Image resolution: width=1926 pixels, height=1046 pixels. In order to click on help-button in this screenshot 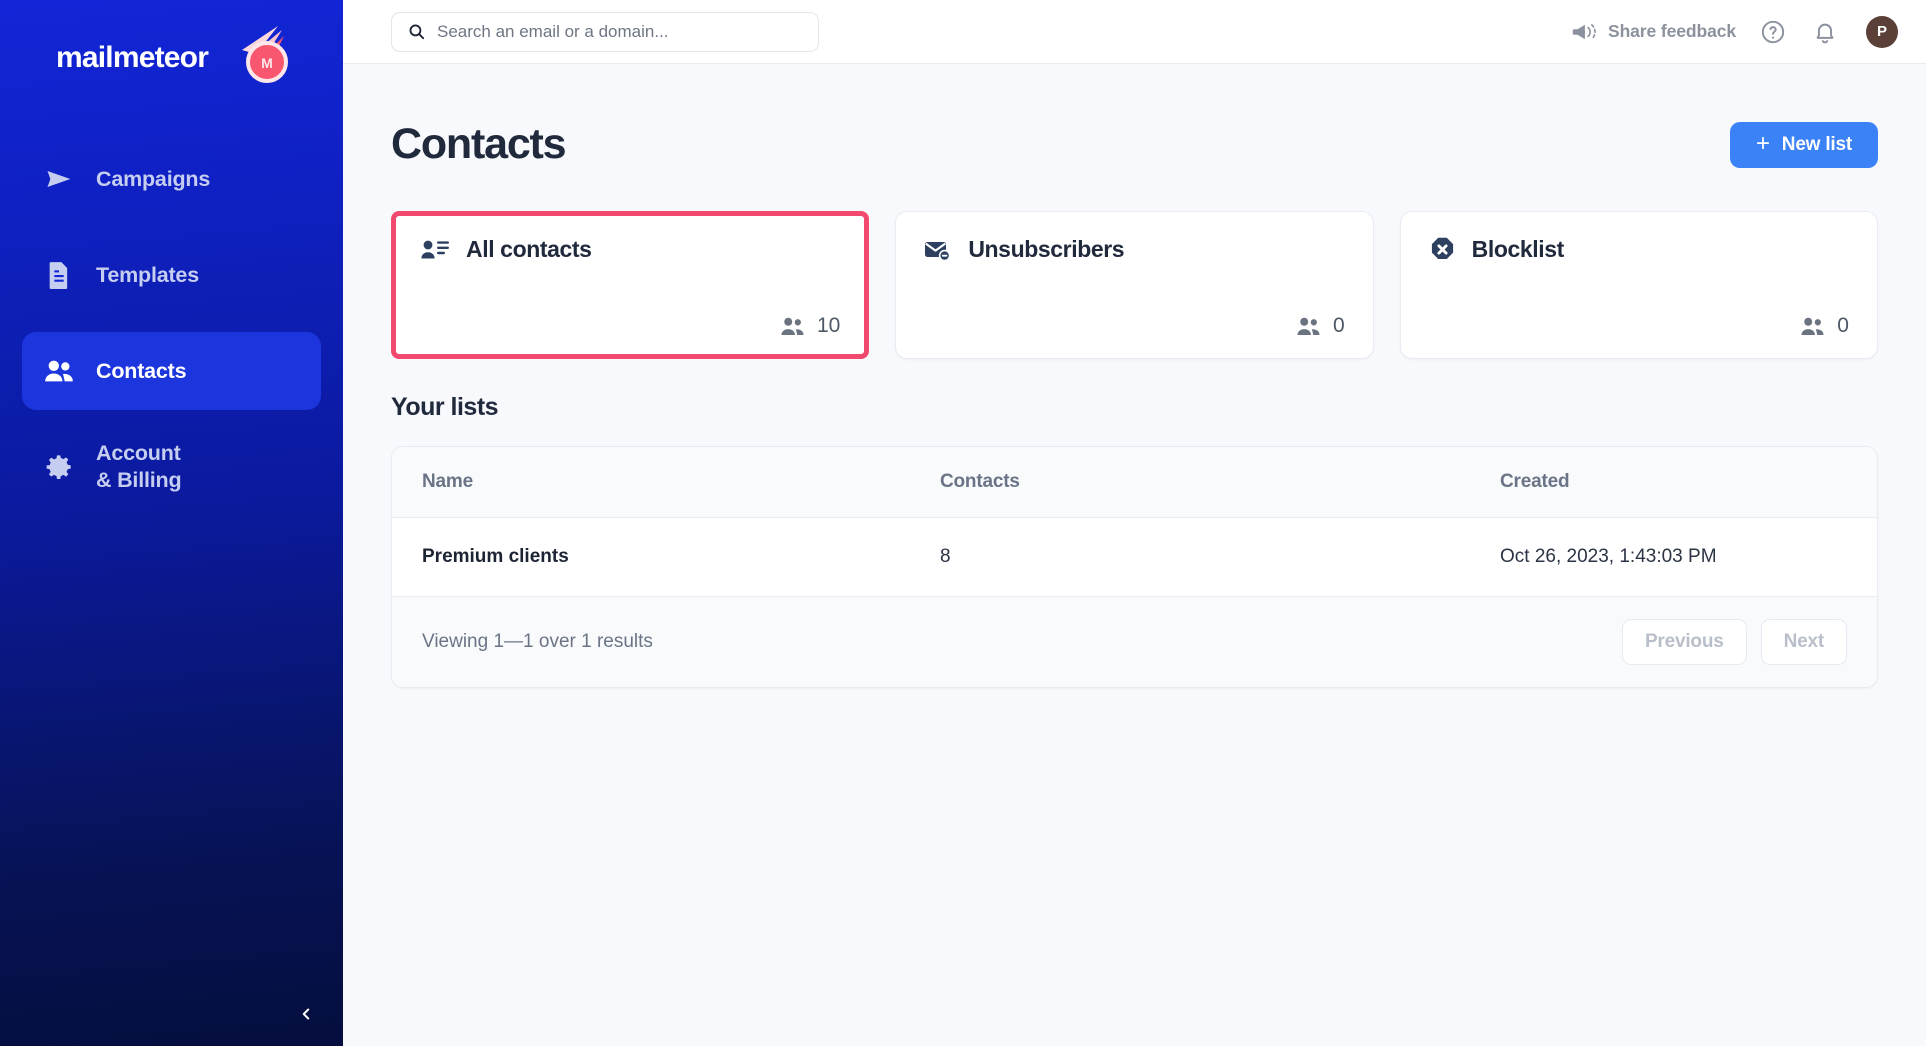, I will do `click(1773, 32)`.